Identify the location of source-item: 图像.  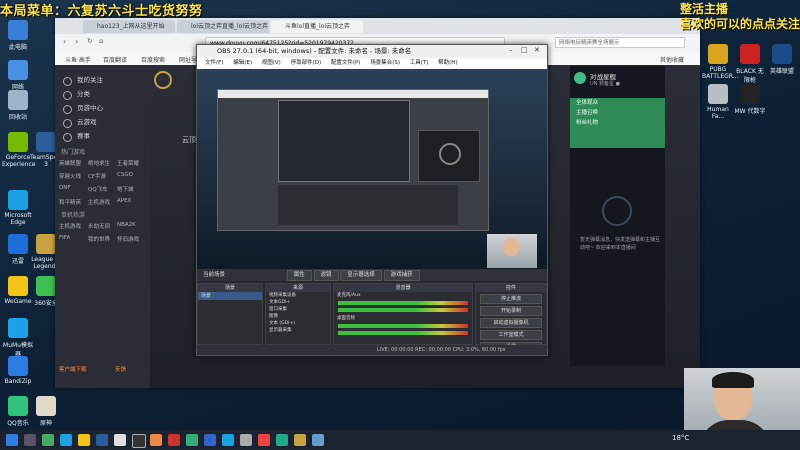
(298, 316).